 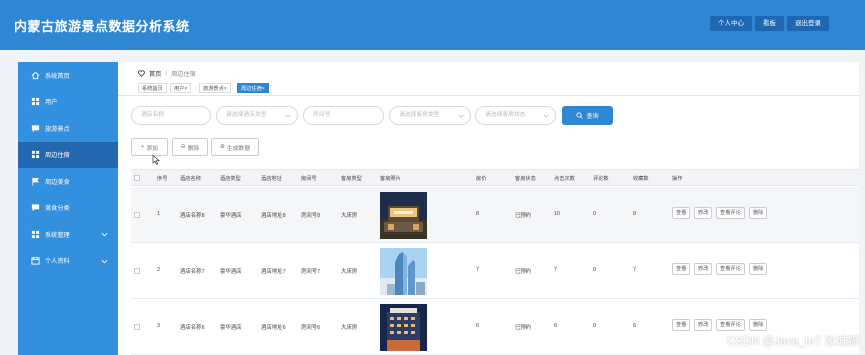 I want to click on sidebar-item-lodging: 周边住宿, so click(x=68, y=154).